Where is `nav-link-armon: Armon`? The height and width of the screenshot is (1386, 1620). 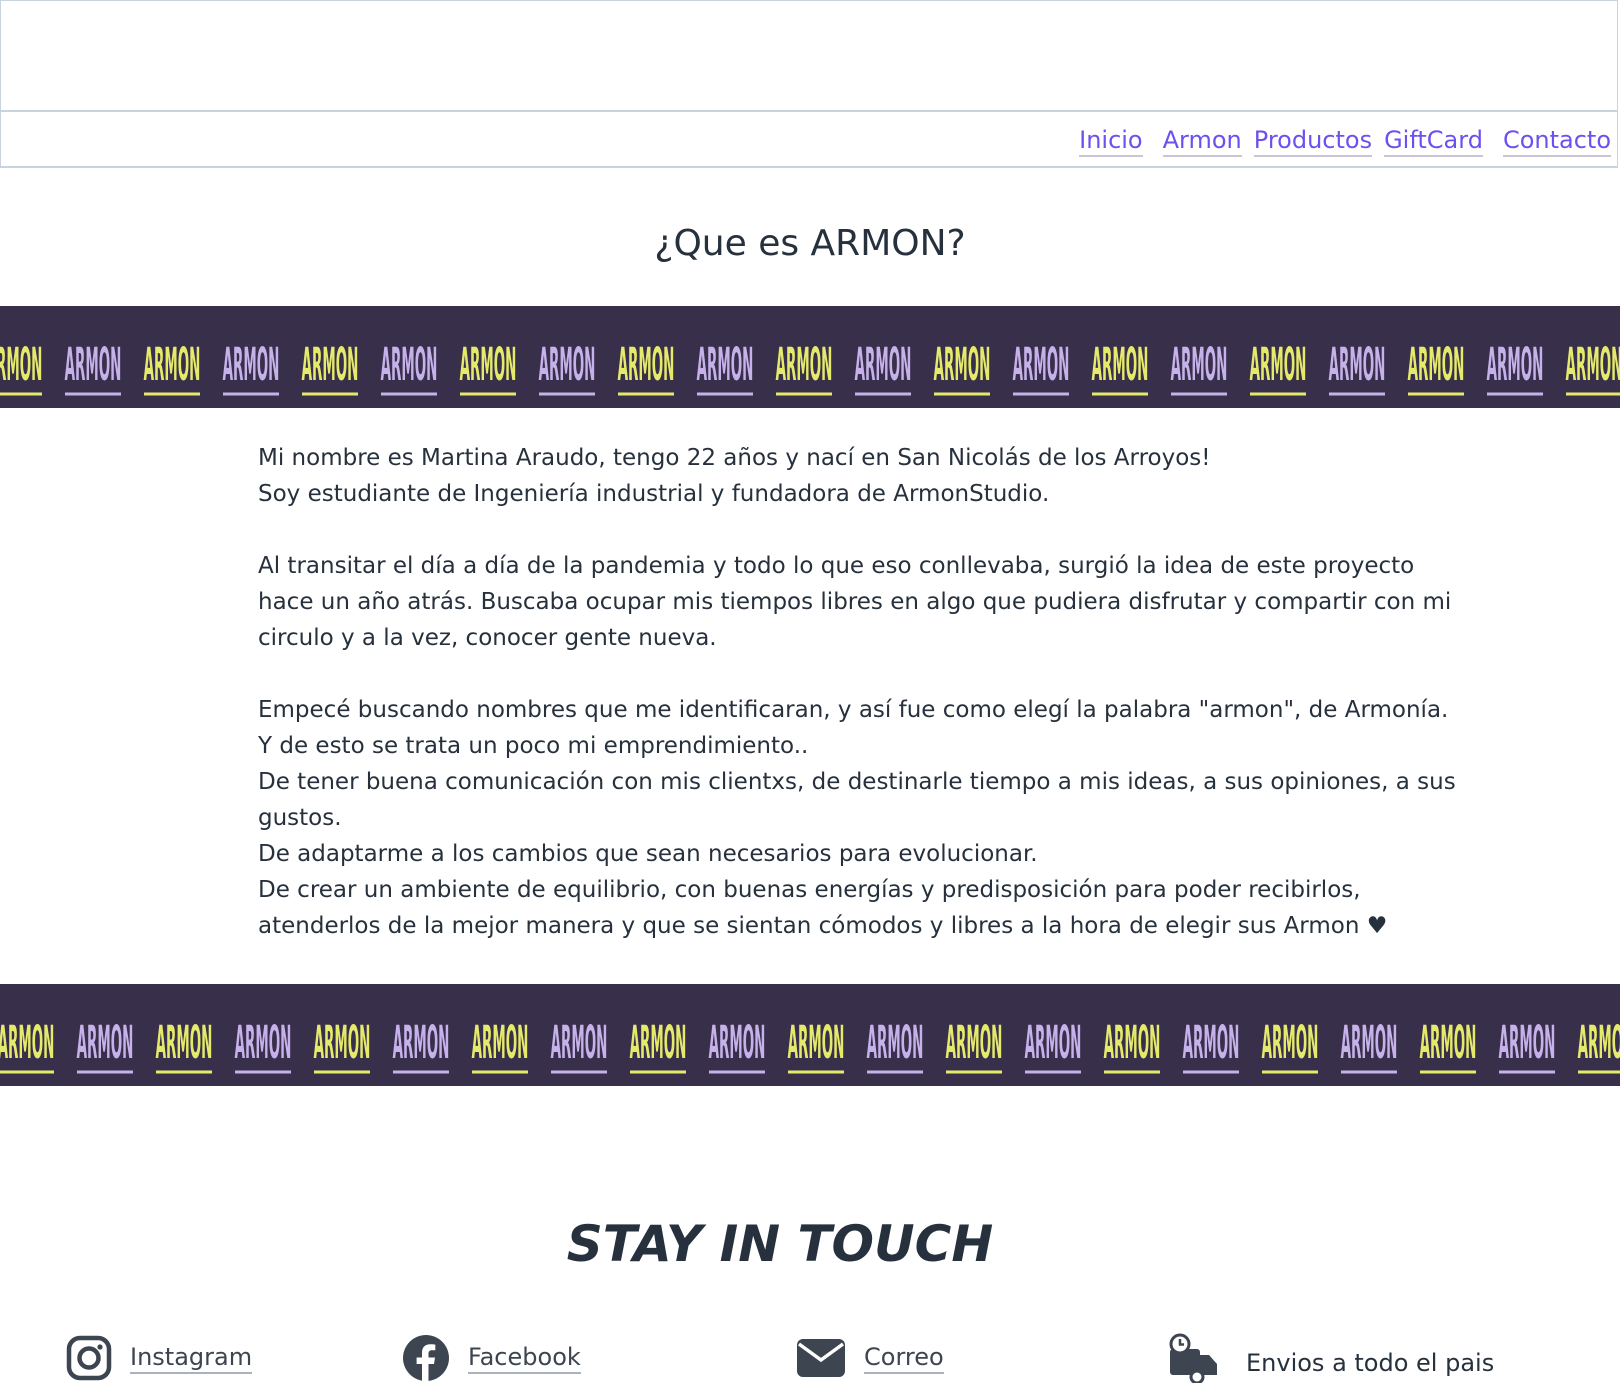
nav-link-armon: Armon is located at coordinates (1202, 141).